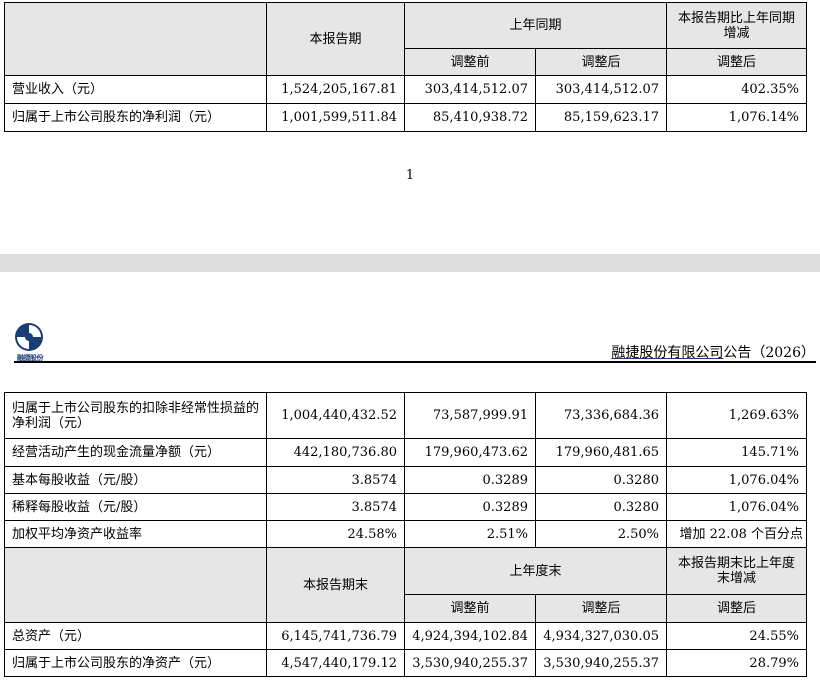 This screenshot has height=686, width=820. What do you see at coordinates (736, 415) in the screenshot?
I see `cell-change: 1,269.63%` at bounding box center [736, 415].